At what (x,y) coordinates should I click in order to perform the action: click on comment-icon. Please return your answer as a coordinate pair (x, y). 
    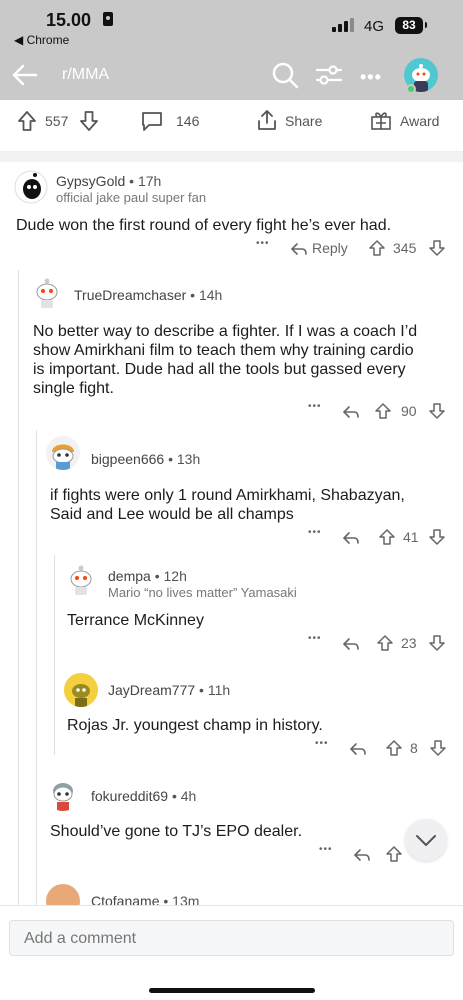
    Looking at the image, I should click on (152, 122).